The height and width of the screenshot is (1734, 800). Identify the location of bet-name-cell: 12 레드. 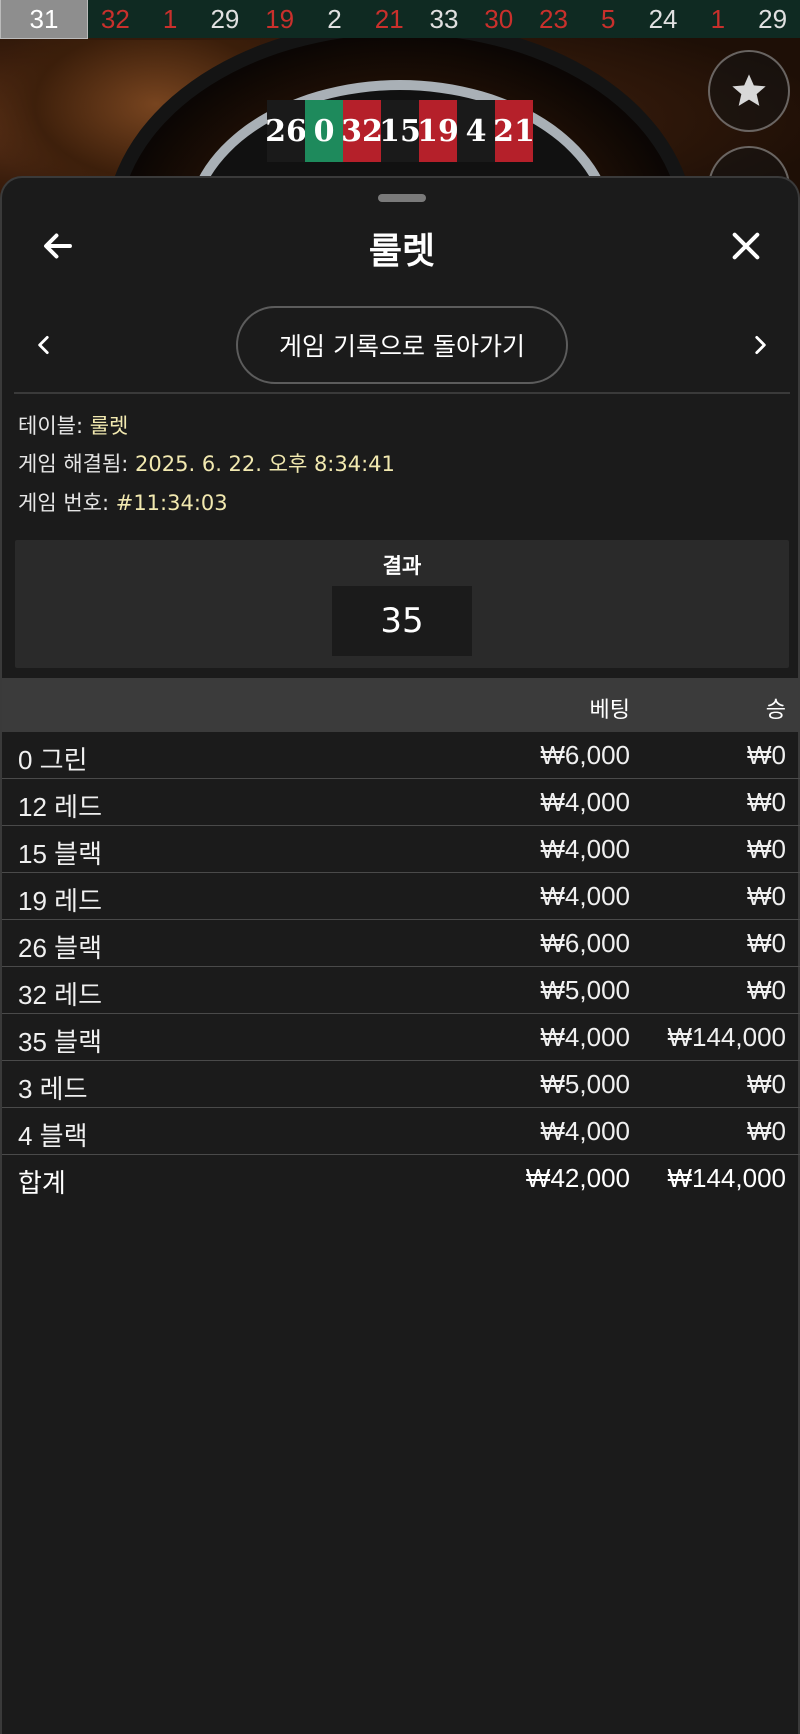
(60, 807).